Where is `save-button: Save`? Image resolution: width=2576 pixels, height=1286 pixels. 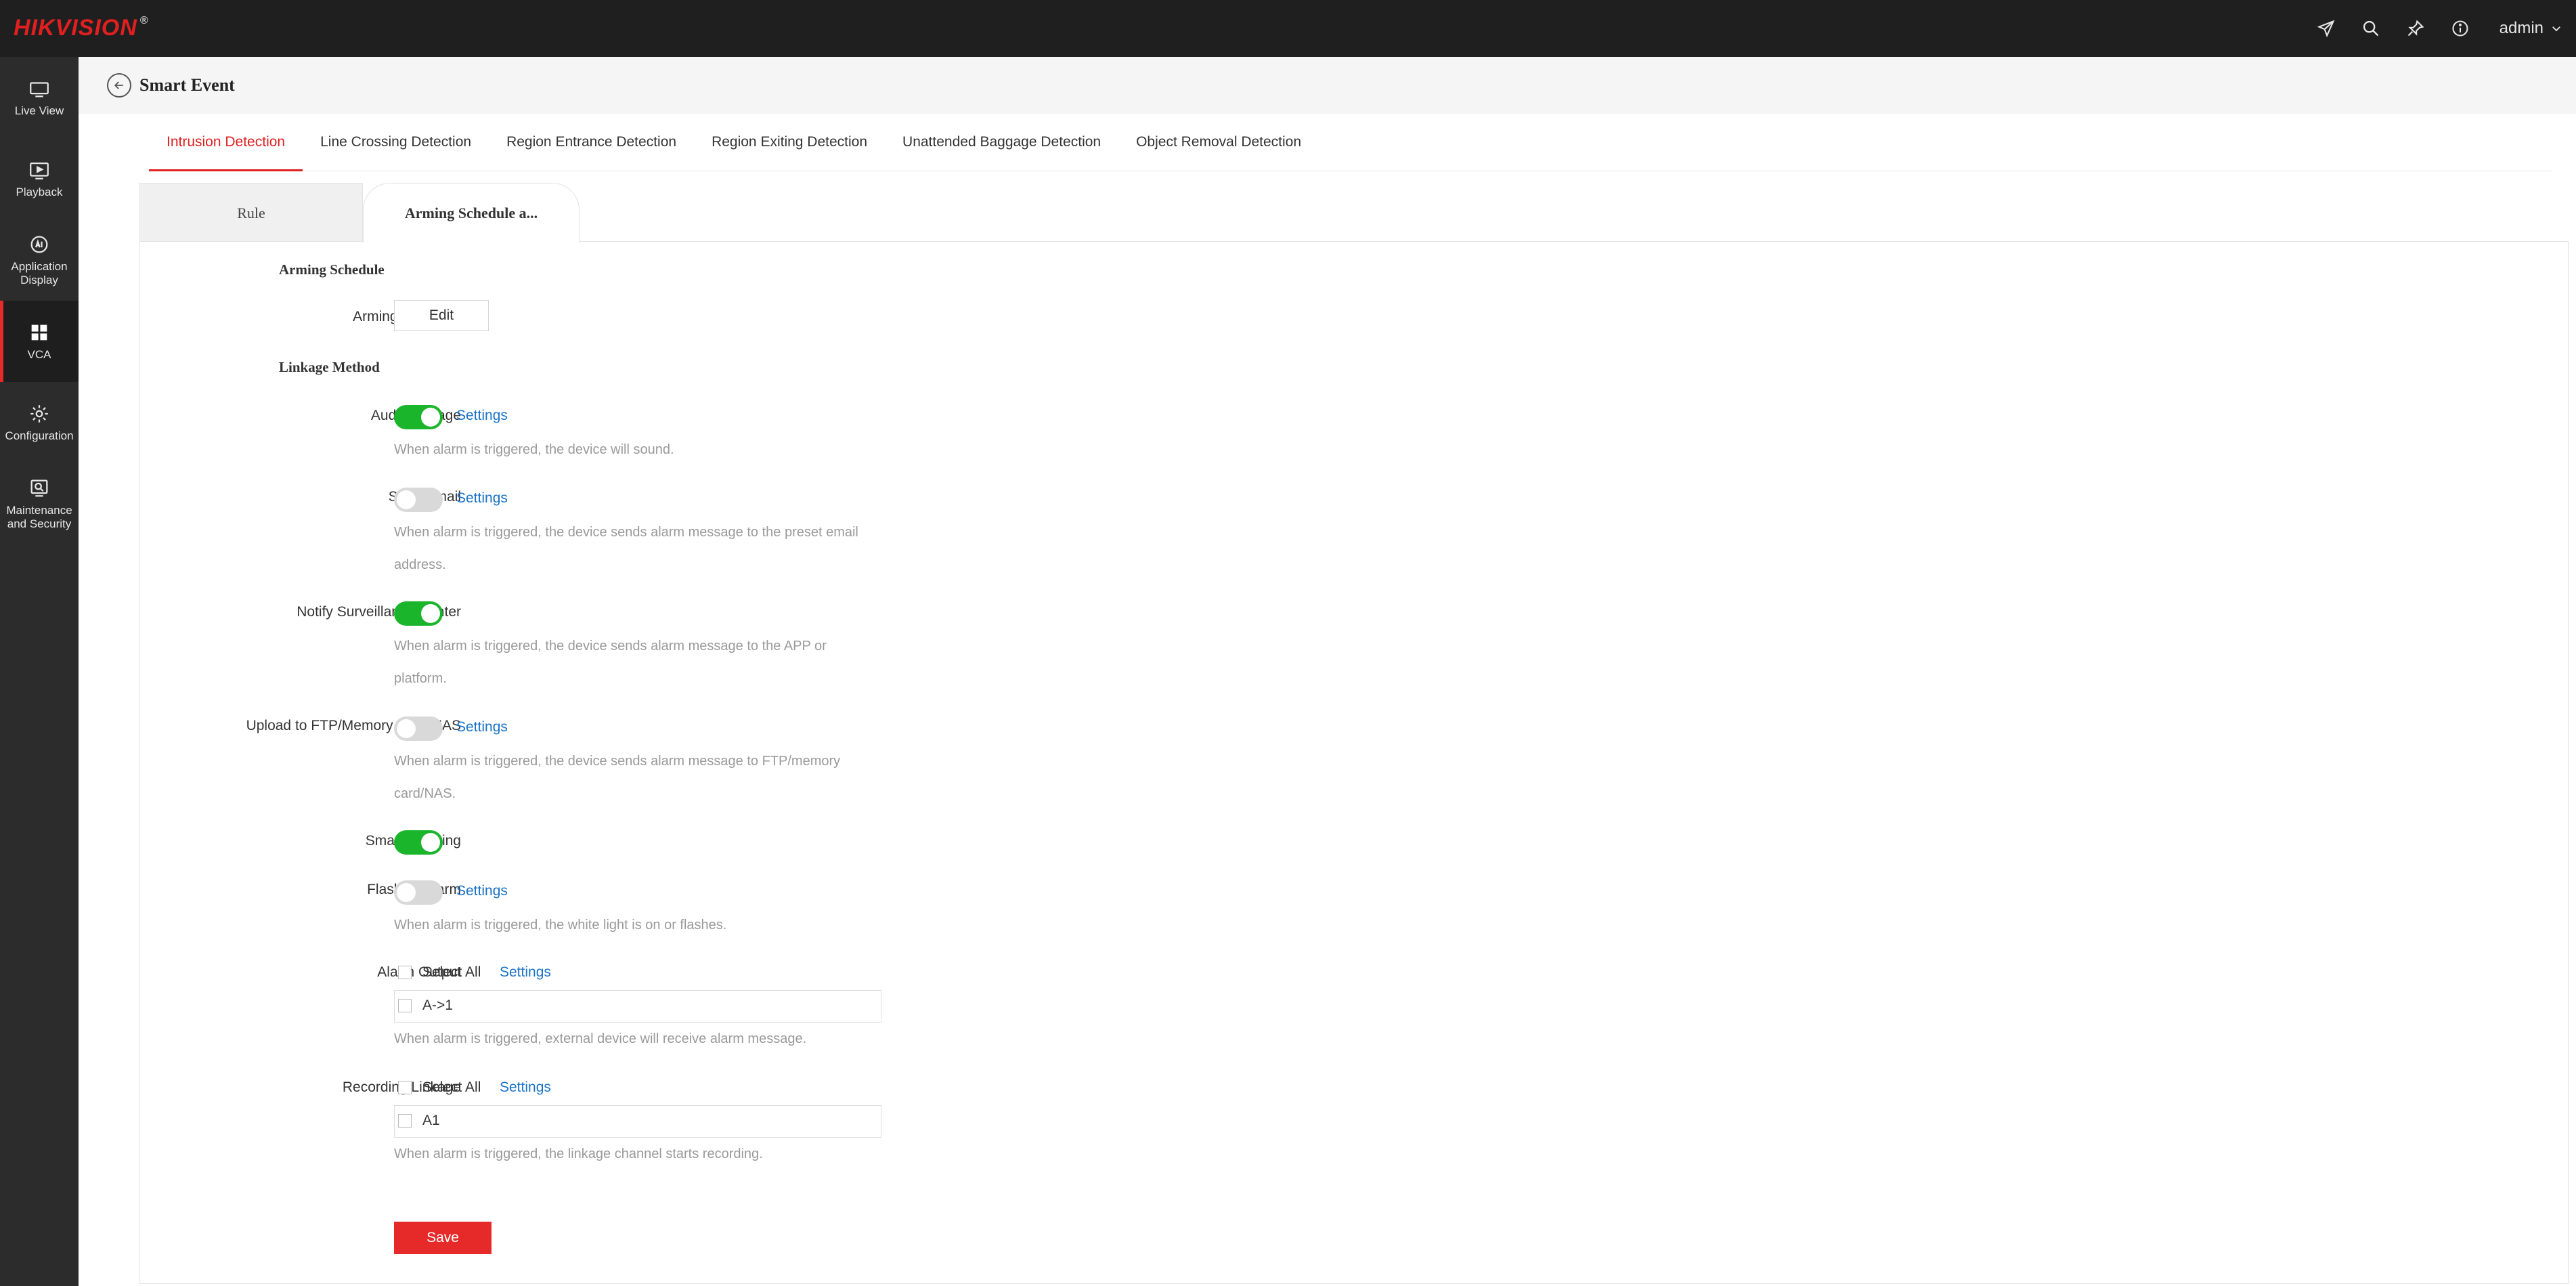
save-button: Save is located at coordinates (443, 1238).